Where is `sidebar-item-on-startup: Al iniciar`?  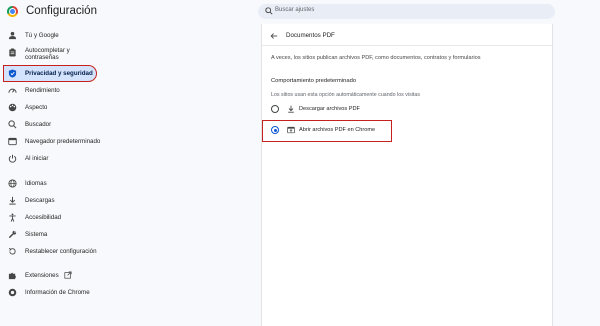 sidebar-item-on-startup: Al iniciar is located at coordinates (50, 158).